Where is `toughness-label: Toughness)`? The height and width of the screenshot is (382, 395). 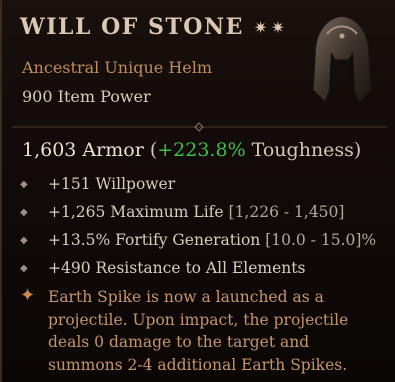
toughness-label: Toughness) is located at coordinates (306, 150).